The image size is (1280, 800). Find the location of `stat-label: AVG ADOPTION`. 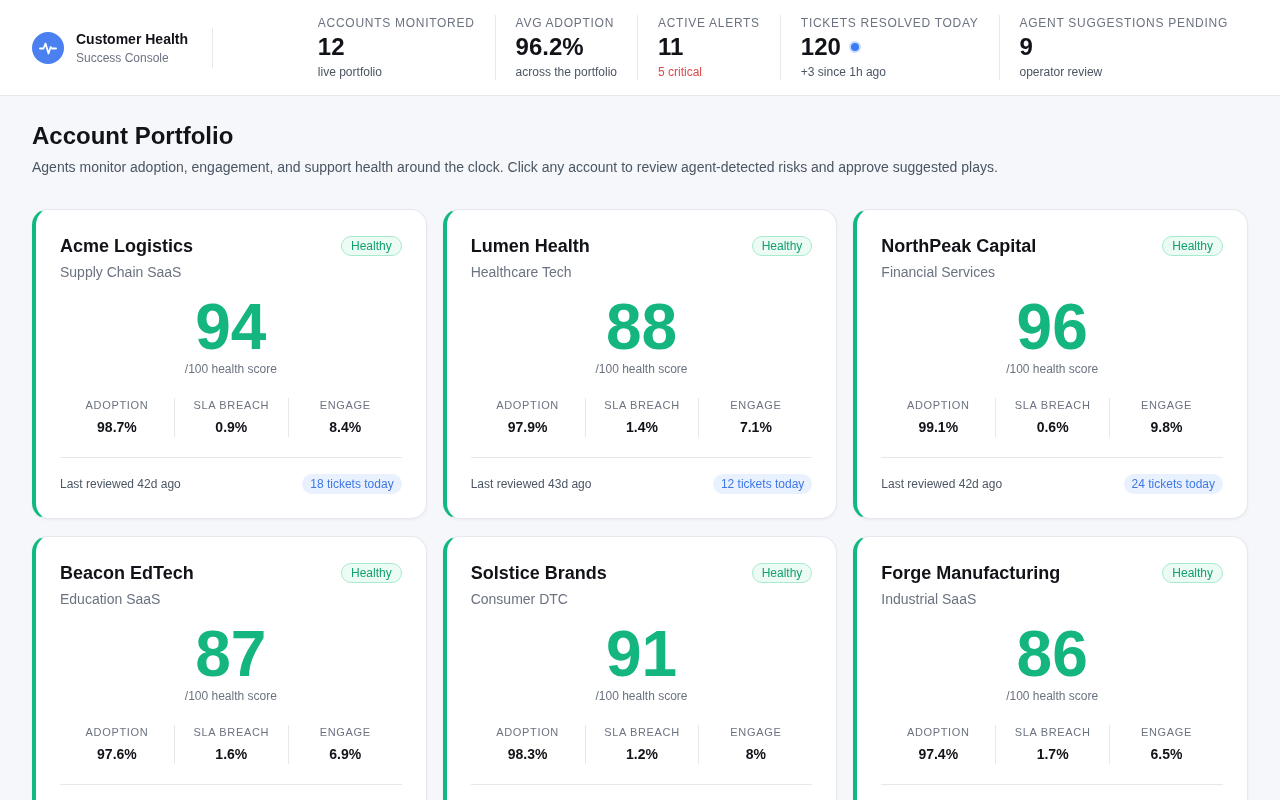

stat-label: AVG ADOPTION is located at coordinates (565, 23).